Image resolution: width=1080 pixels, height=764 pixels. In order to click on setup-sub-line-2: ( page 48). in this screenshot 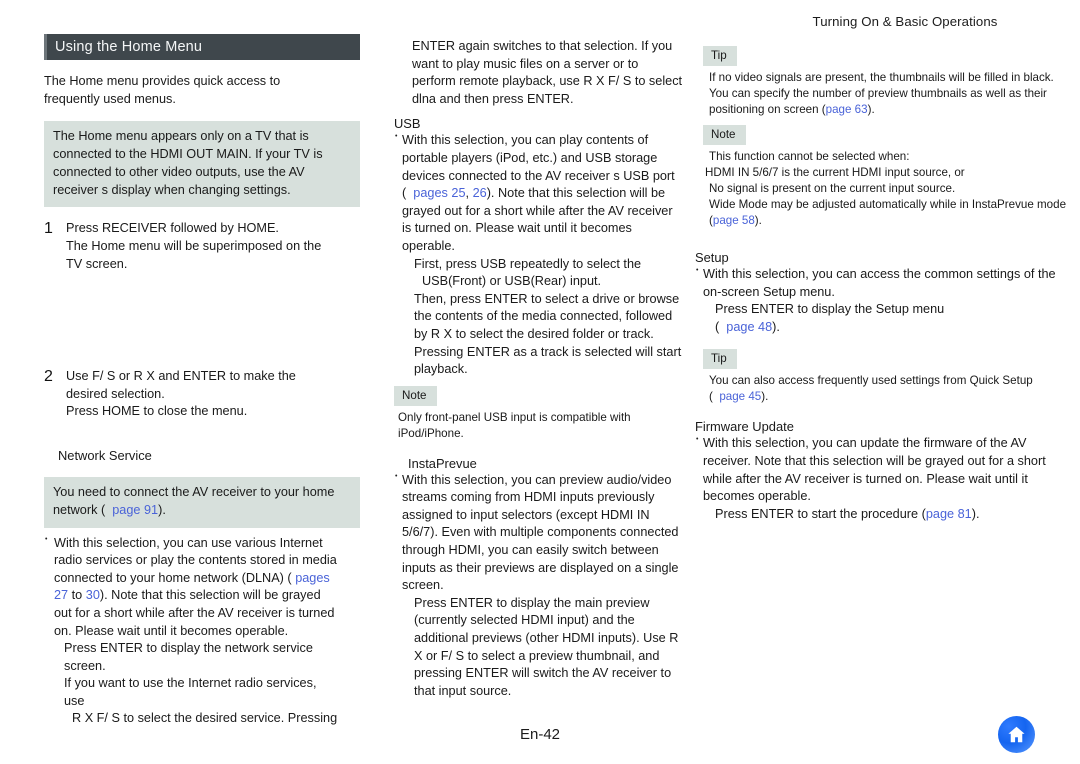, I will do `click(881, 328)`.